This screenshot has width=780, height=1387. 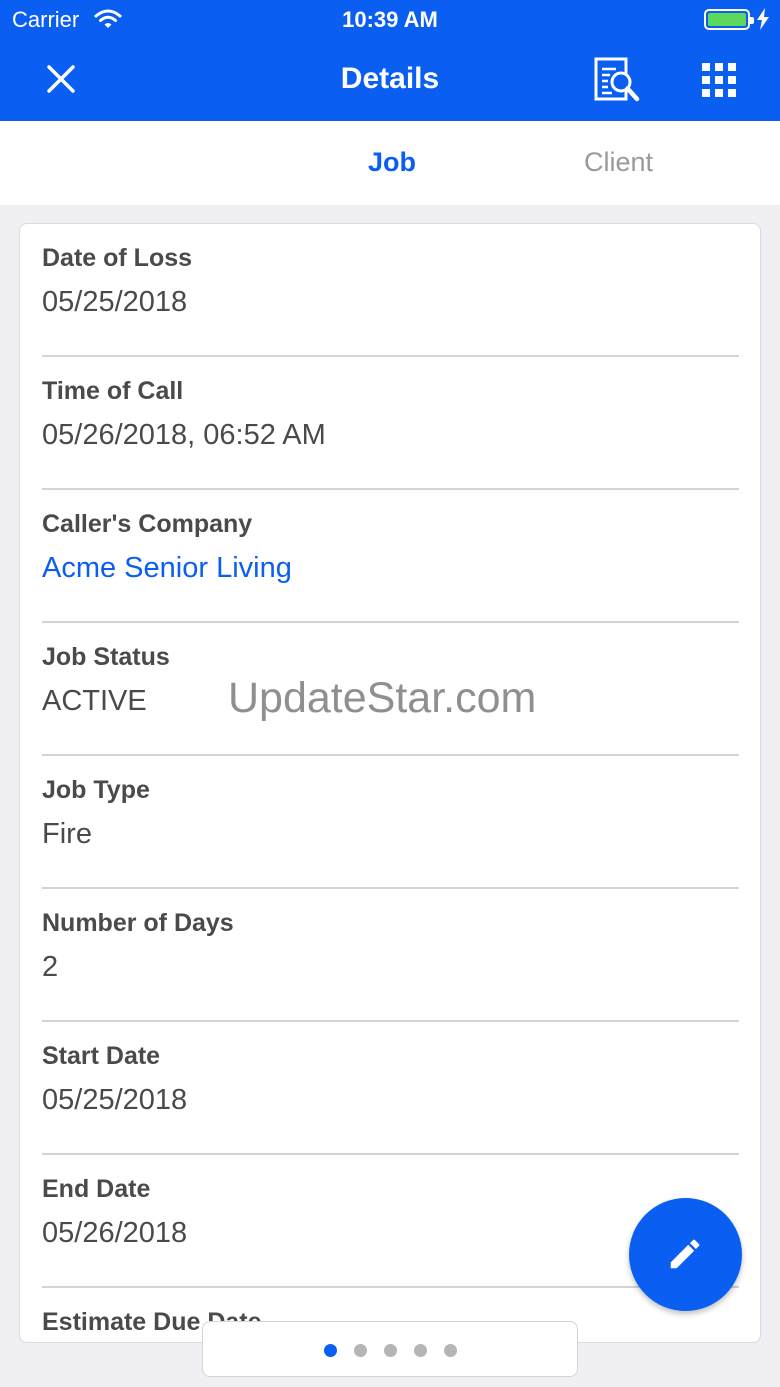 What do you see at coordinates (113, 391) in the screenshot?
I see `field-label: Time of Call` at bounding box center [113, 391].